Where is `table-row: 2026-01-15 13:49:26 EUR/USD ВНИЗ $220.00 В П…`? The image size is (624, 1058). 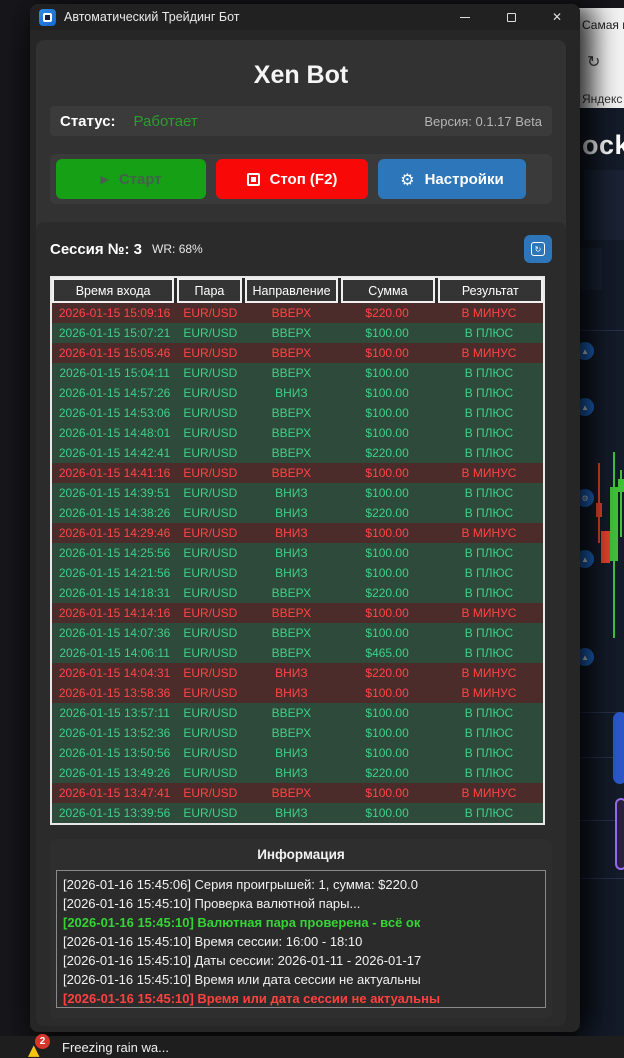 table-row: 2026-01-15 13:49:26 EUR/USD ВНИЗ $220.00 В П… is located at coordinates (297, 773).